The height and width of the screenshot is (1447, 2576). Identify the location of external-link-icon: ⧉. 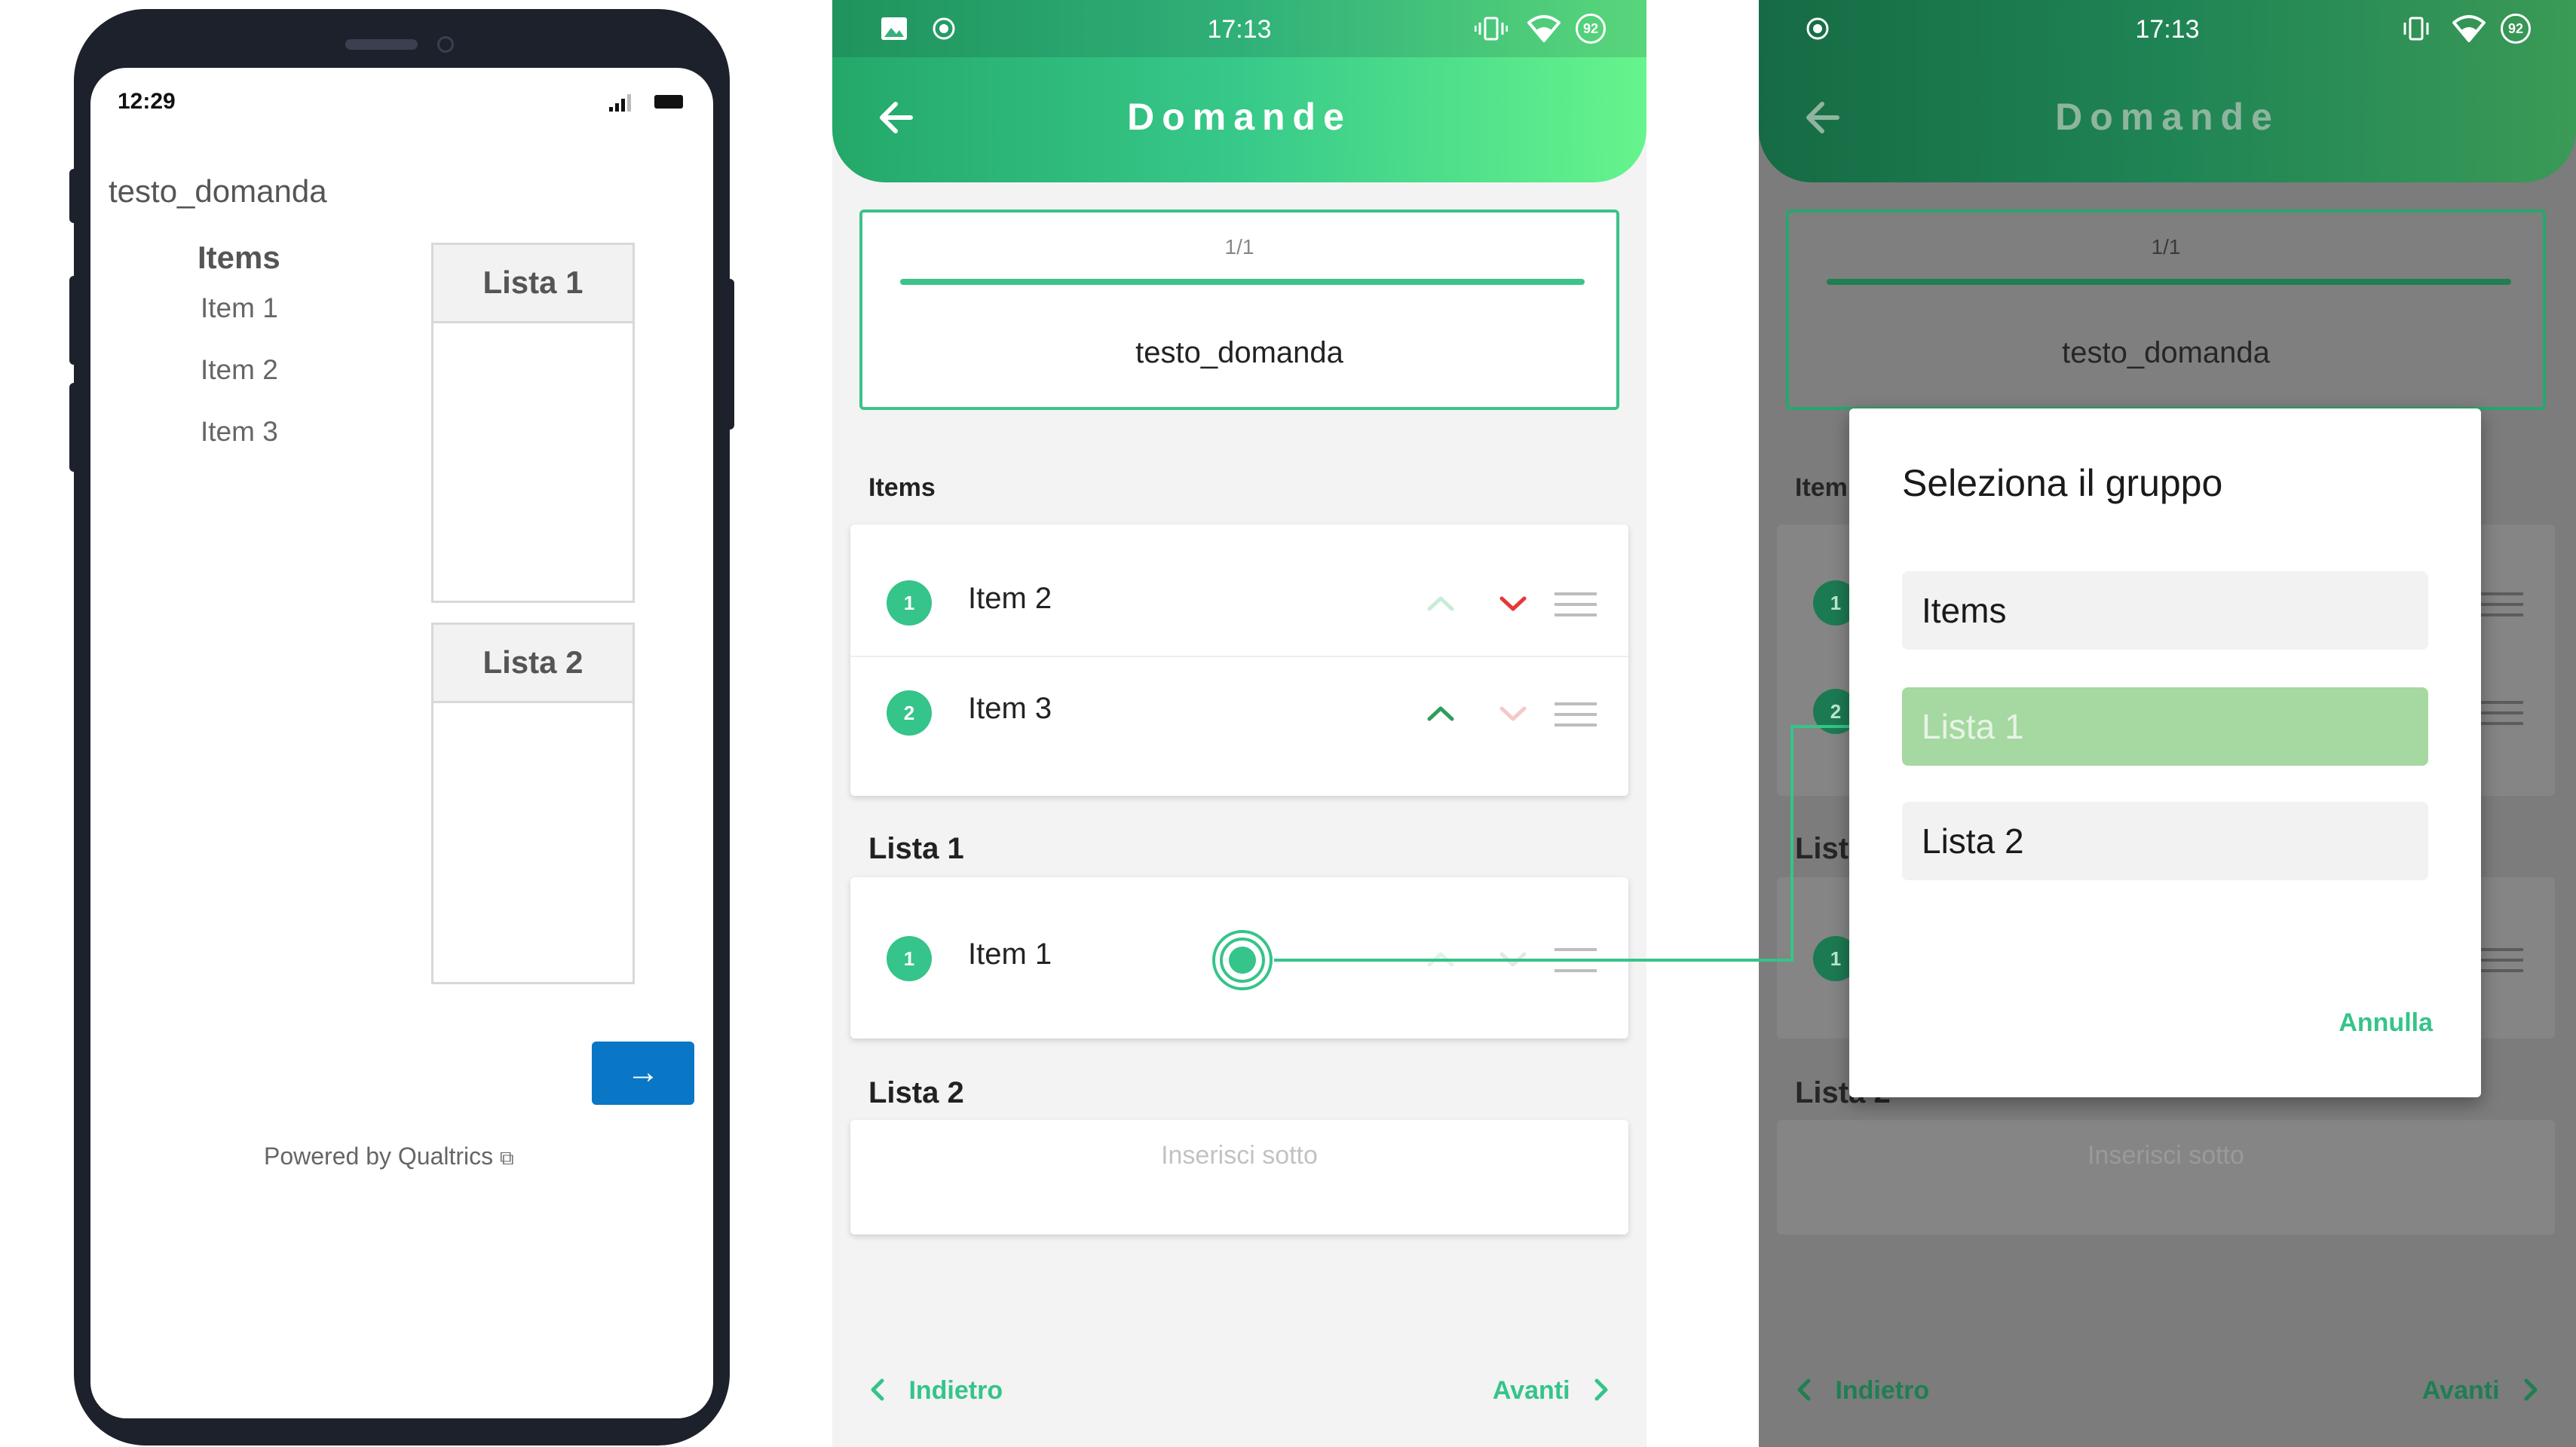
(507, 1157).